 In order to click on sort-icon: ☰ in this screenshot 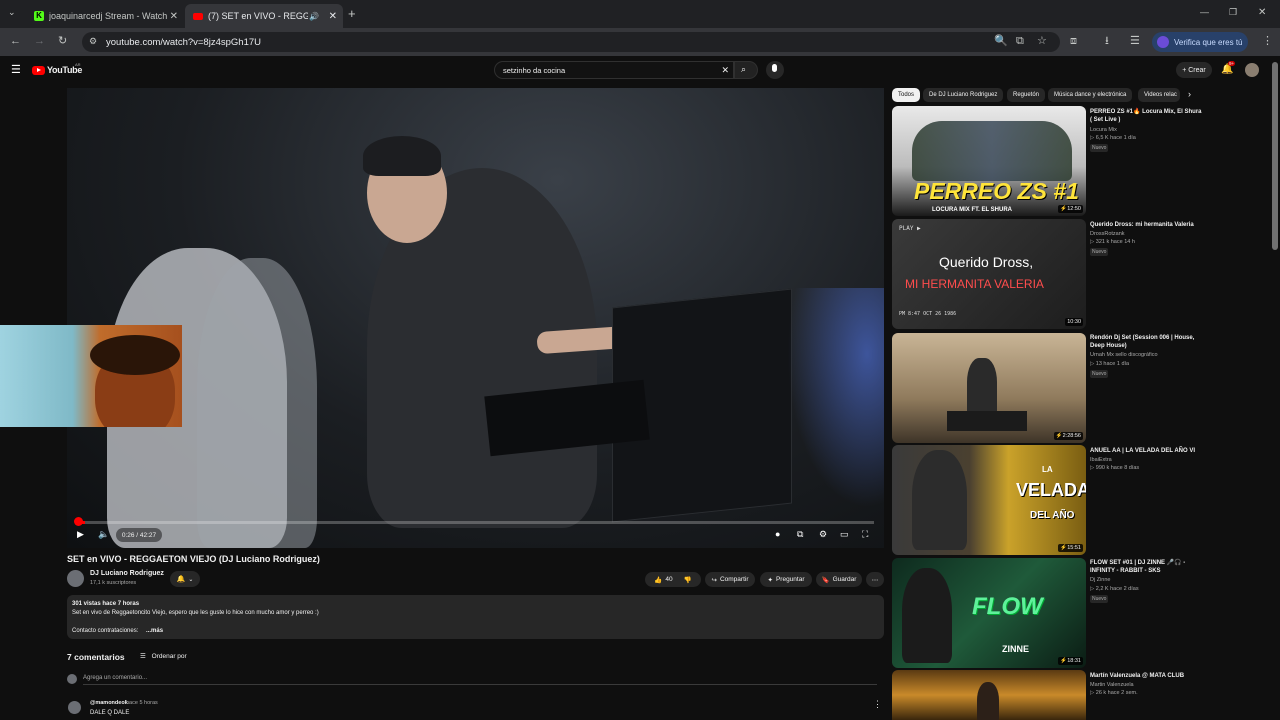, I will do `click(143, 656)`.